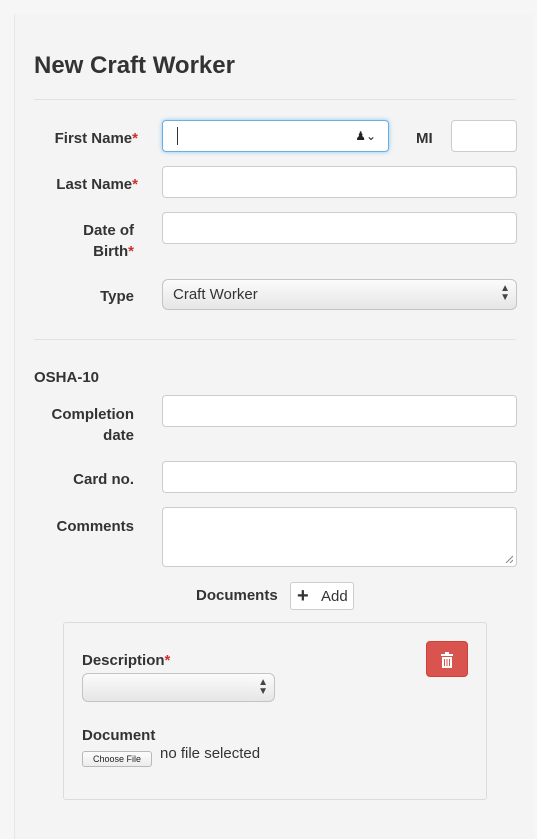 Image resolution: width=537 pixels, height=839 pixels. What do you see at coordinates (119, 735) in the screenshot?
I see `document-label: Document` at bounding box center [119, 735].